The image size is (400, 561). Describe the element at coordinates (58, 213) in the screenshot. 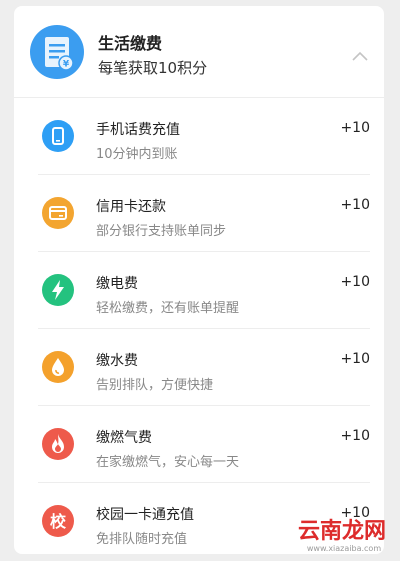

I see `credit-card-icon` at that location.